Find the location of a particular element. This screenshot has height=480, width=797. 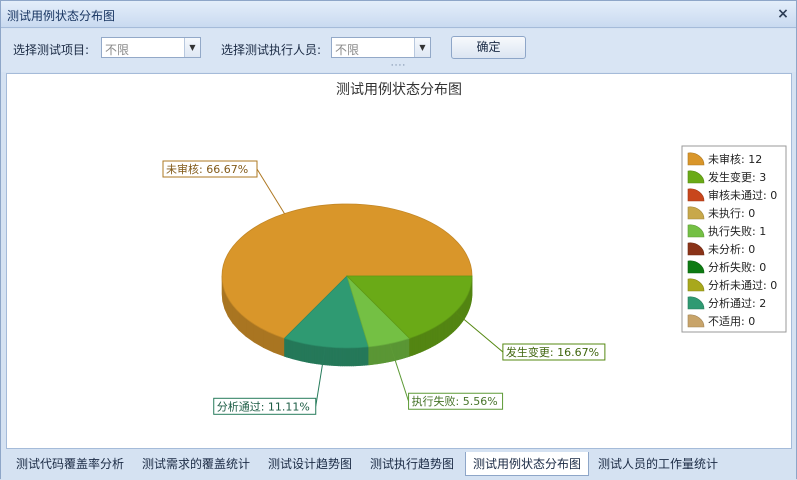

window-title: 测试用例状态分布图 is located at coordinates (61, 15).